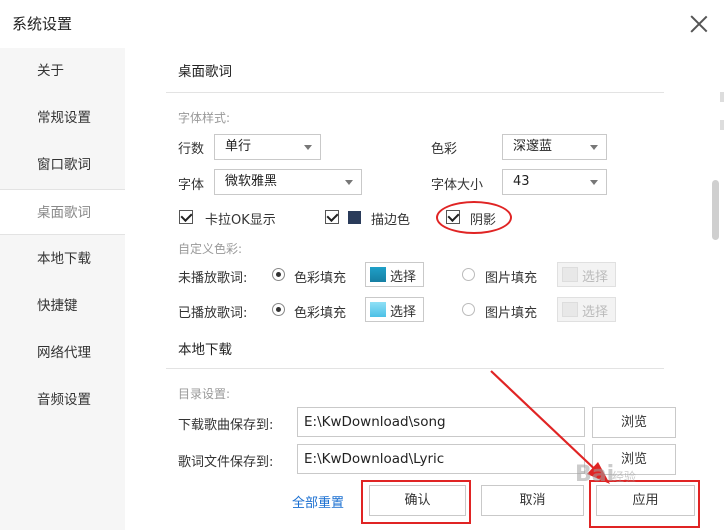  I want to click on unplayed-choose-image-button: 选择, so click(586, 274).